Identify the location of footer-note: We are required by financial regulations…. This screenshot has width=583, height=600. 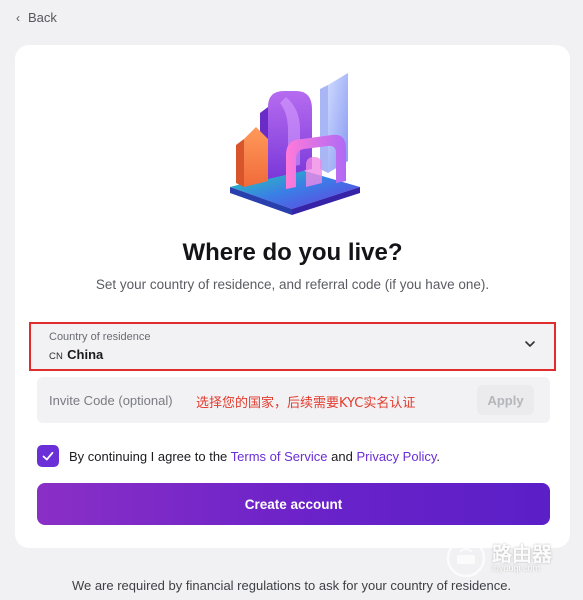
(291, 585).